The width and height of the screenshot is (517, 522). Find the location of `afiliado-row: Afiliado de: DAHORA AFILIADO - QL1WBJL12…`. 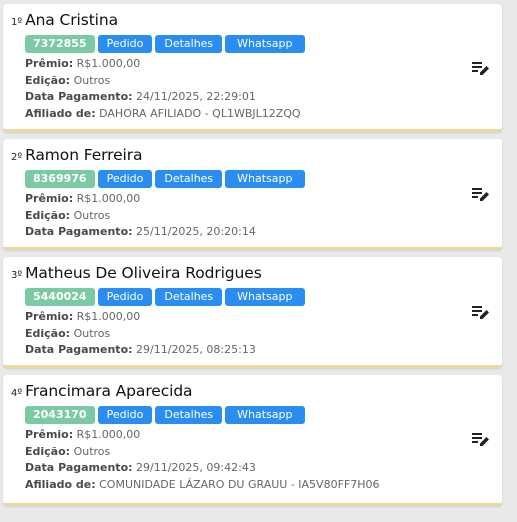

afiliado-row: Afiliado de: DAHORA AFILIADO - QL1WBJL12… is located at coordinates (163, 114).